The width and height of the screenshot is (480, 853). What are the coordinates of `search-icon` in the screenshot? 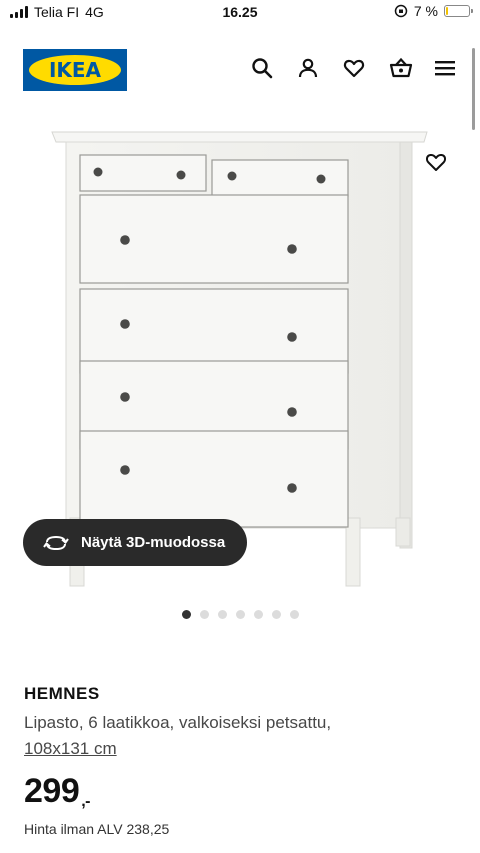 It's located at (262, 68).